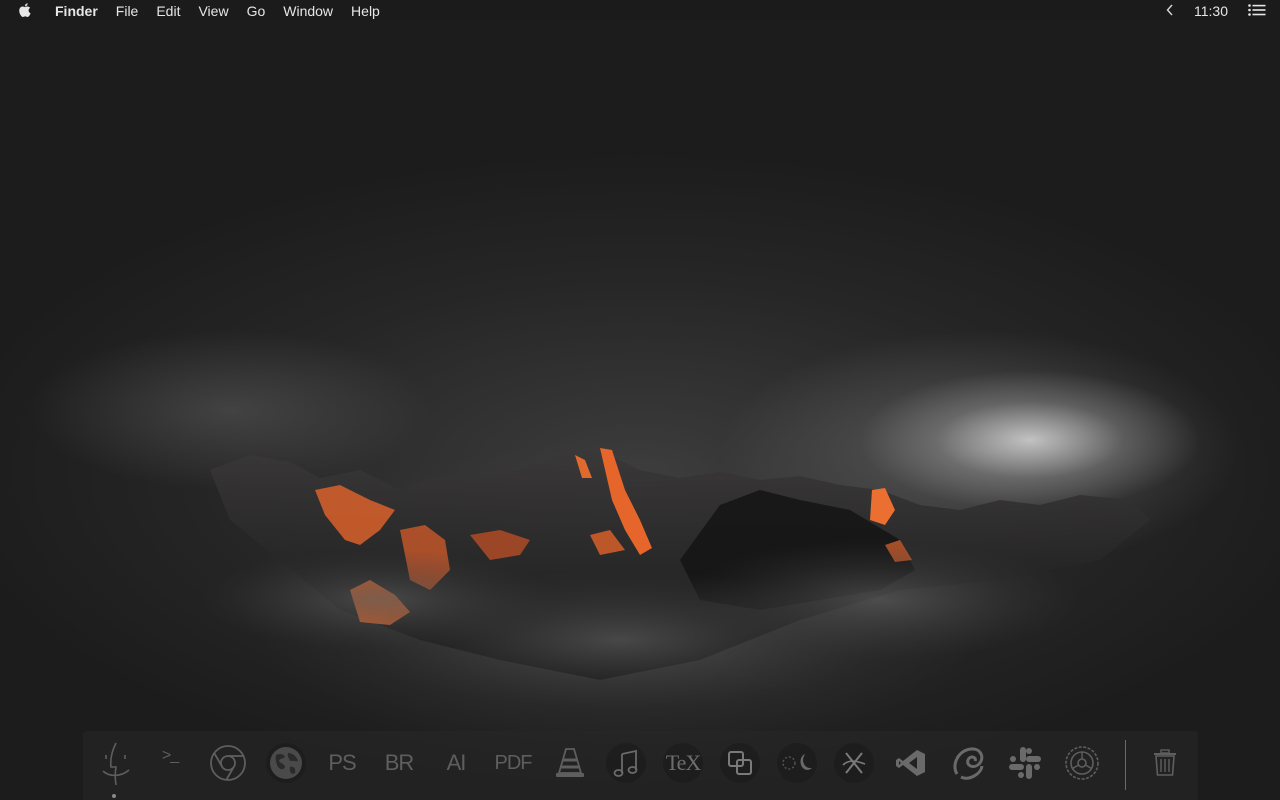 The image size is (1280, 800). I want to click on dock: >_ PS BR AI PDF TeX, so click(640, 765).